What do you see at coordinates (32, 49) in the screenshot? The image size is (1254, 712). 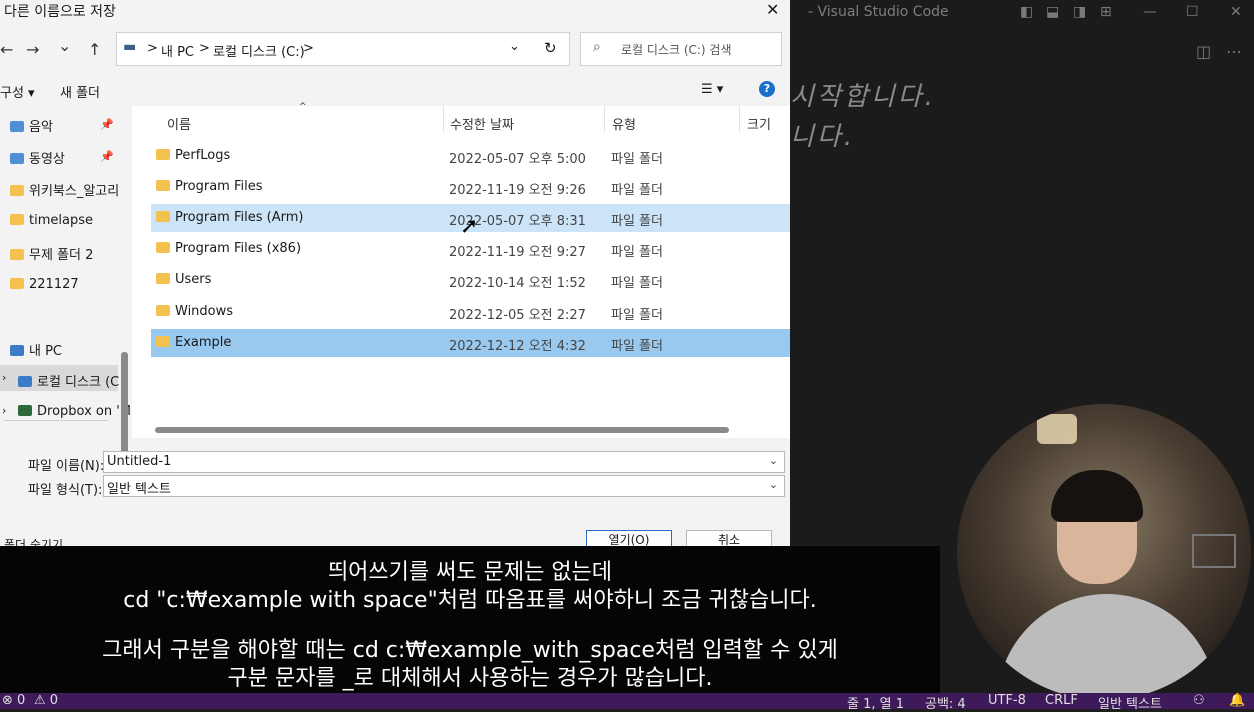 I see `forward-icon: →` at bounding box center [32, 49].